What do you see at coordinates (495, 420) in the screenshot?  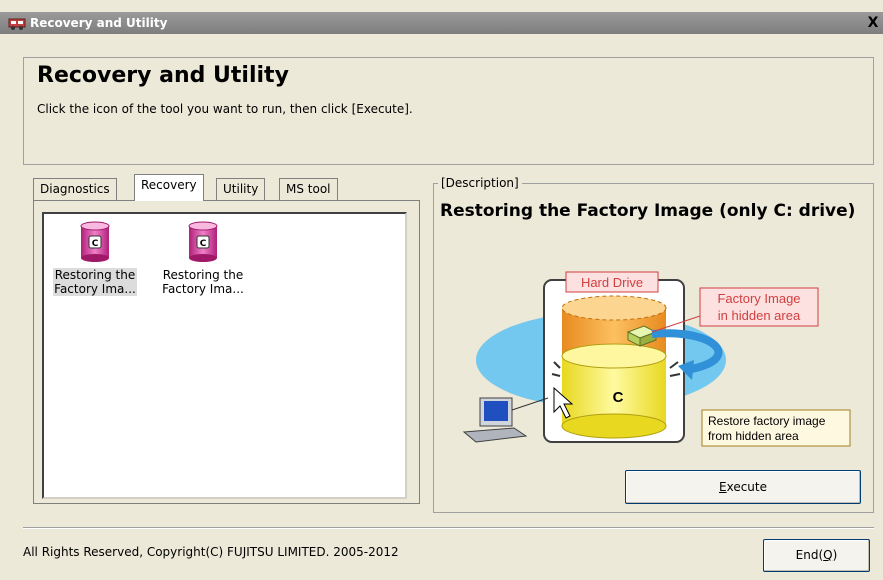 I see `computer-icon` at bounding box center [495, 420].